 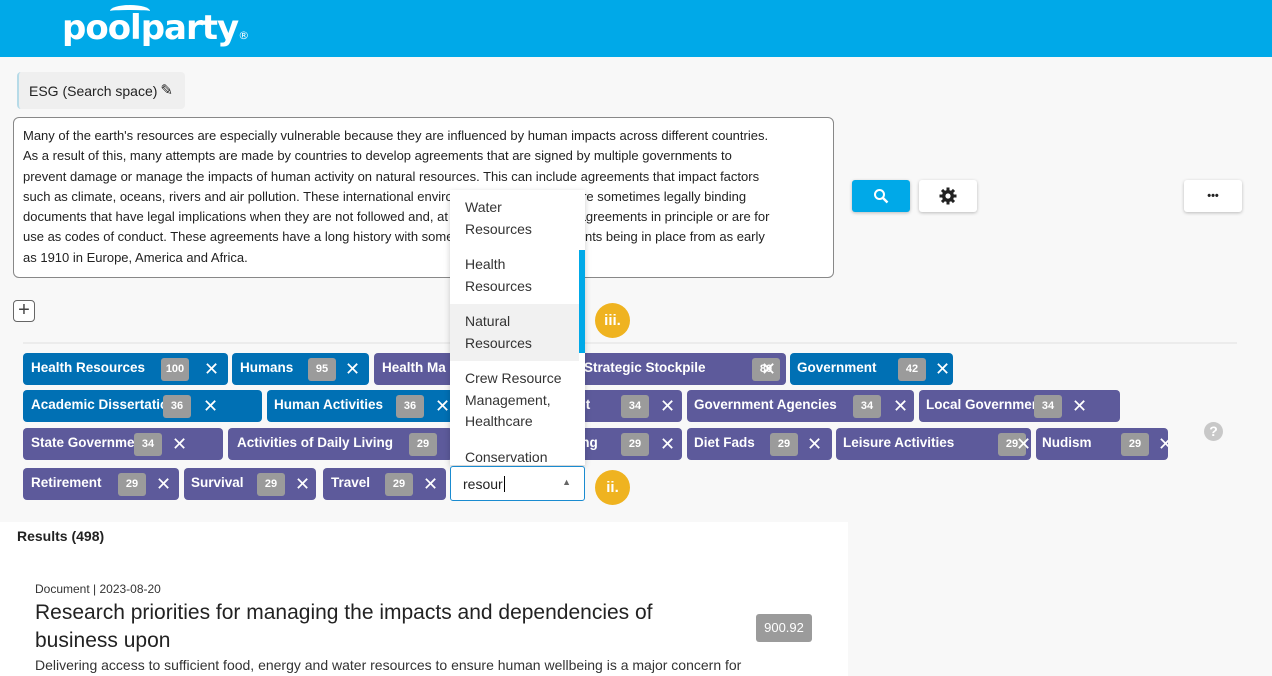 I want to click on concept-chip: Activities of Daily Living29✕, so click(x=340, y=444).